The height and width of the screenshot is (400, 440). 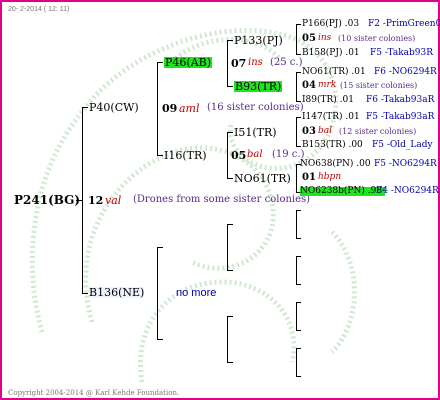 I want to click on connector-gen4-3a, so click(x=298, y=117).